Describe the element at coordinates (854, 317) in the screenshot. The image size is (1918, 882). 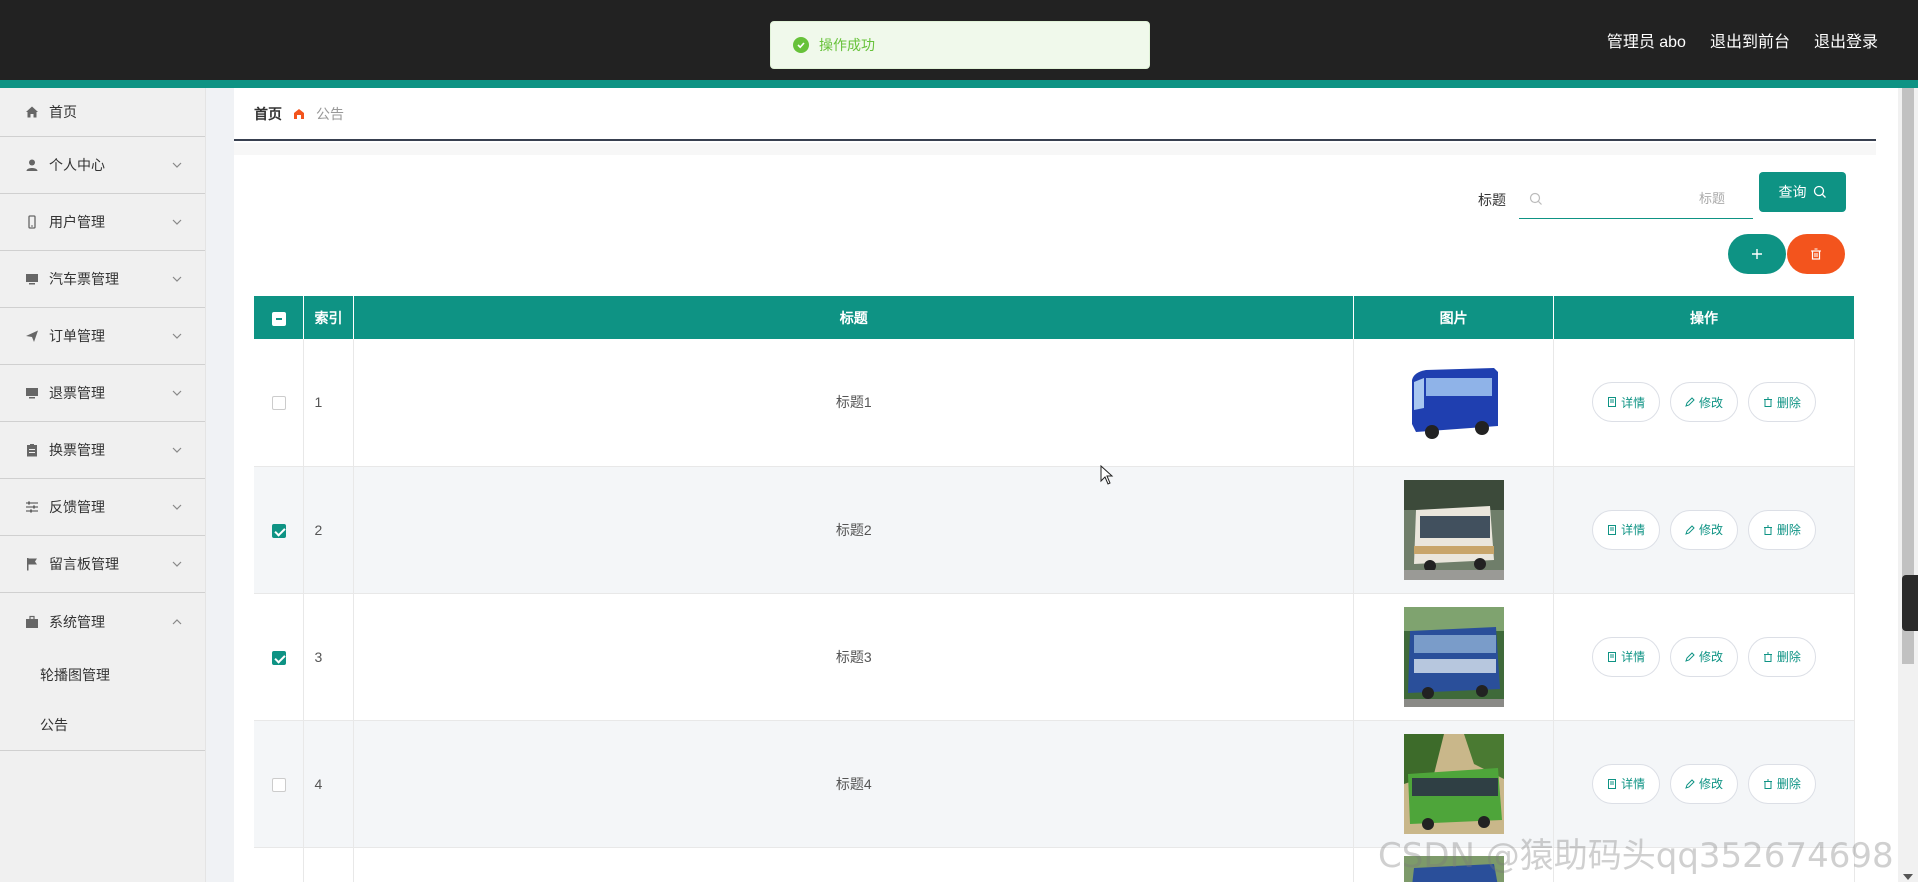
I see `header-title: 标题` at that location.